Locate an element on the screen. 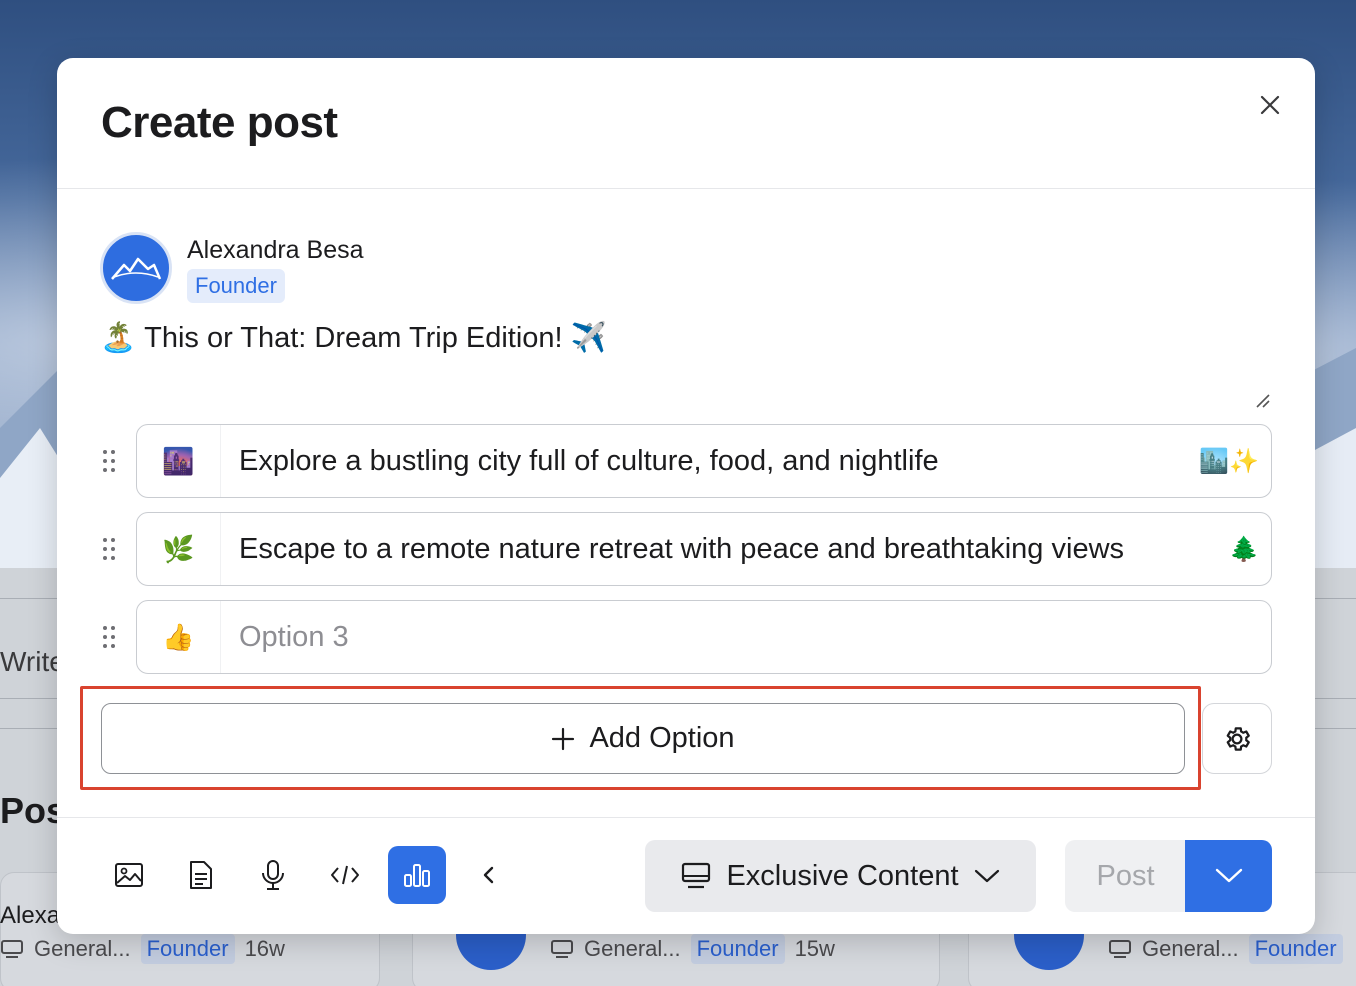 The image size is (1356, 986). option-suffix-emoji: 🌲 is located at coordinates (1244, 549).